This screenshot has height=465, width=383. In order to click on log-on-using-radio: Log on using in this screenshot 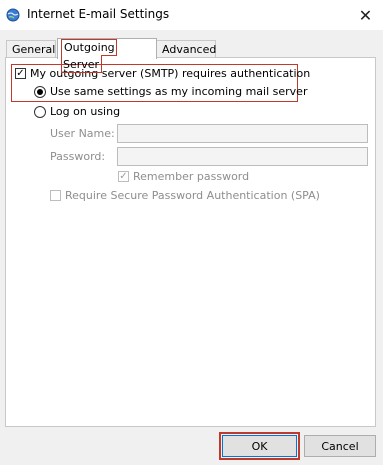, I will do `click(77, 111)`.